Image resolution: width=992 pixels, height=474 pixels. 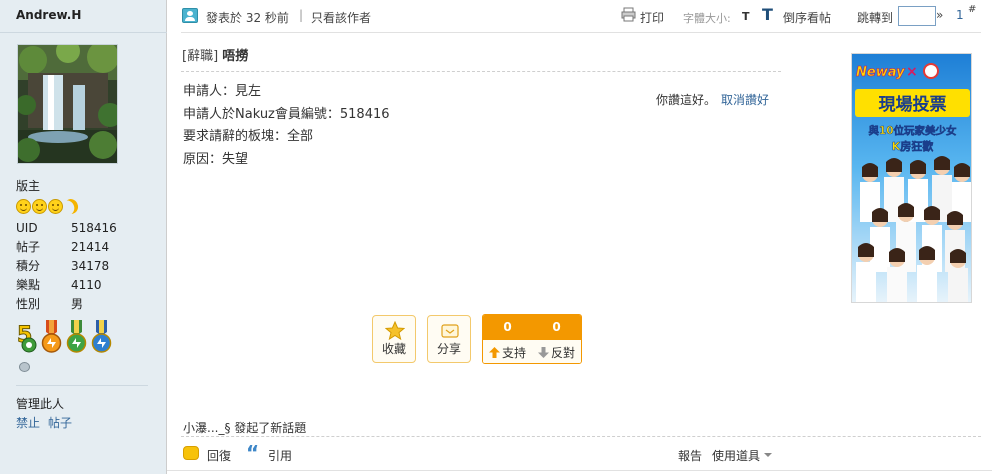 I want to click on stat-row: 樂點 4110, so click(x=81, y=285).